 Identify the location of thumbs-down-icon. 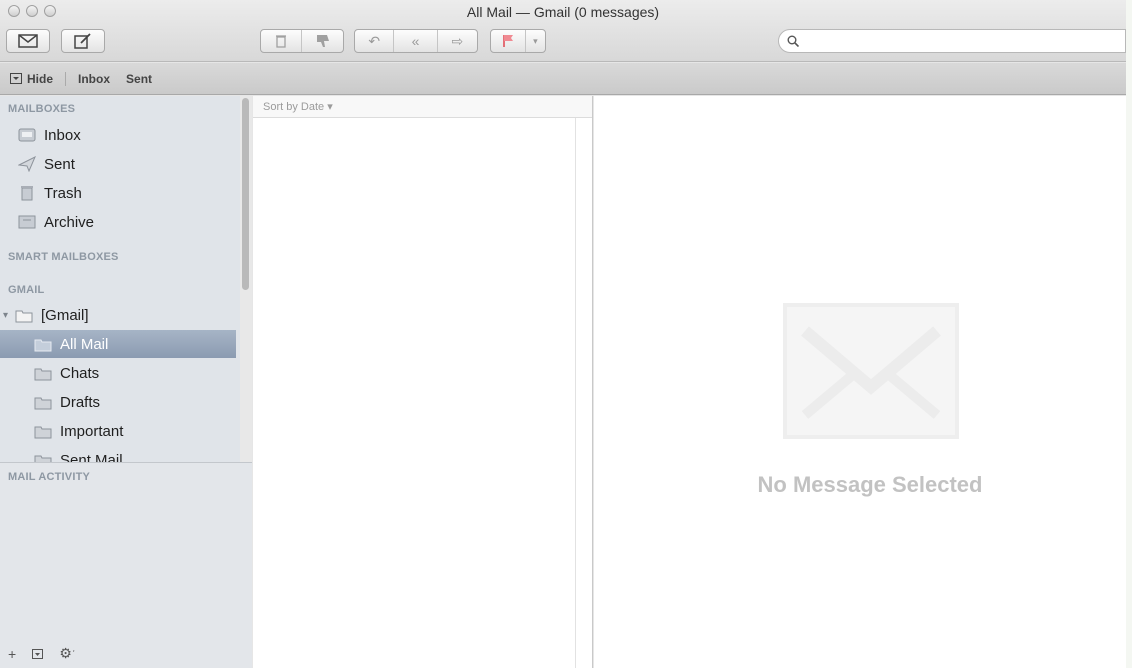
(322, 41).